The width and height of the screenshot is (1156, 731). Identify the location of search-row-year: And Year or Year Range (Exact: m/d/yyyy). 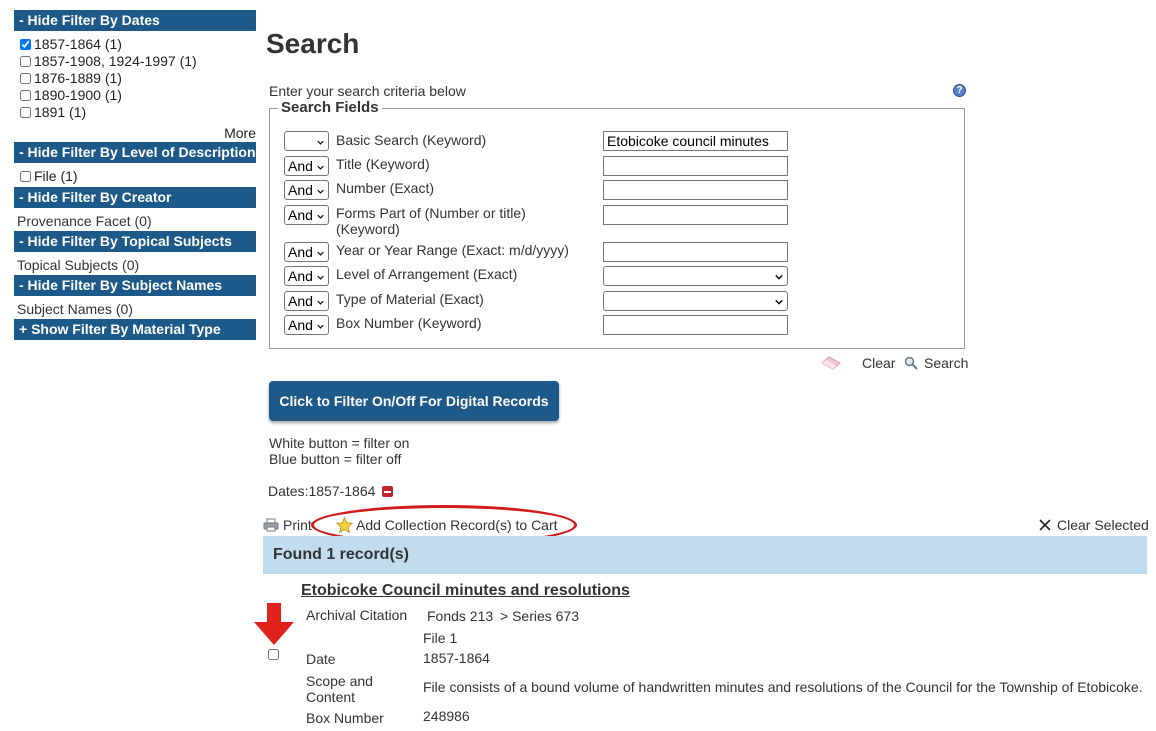
(536, 253).